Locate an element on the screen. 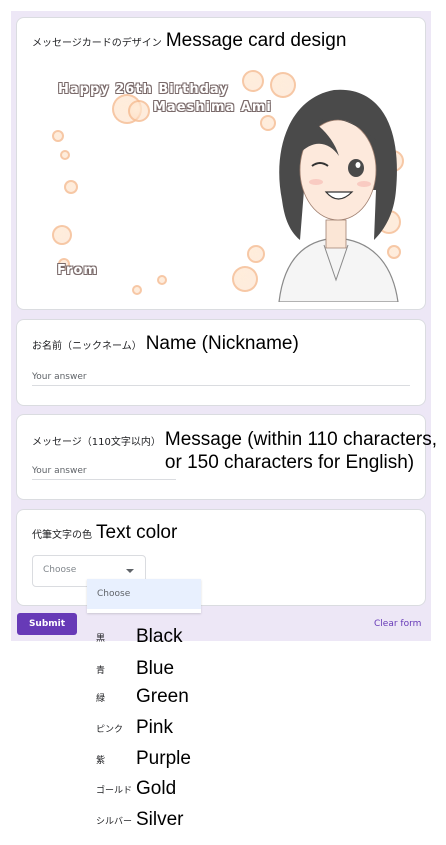  color-option-silver: シルバー Silver is located at coordinates (140, 820).